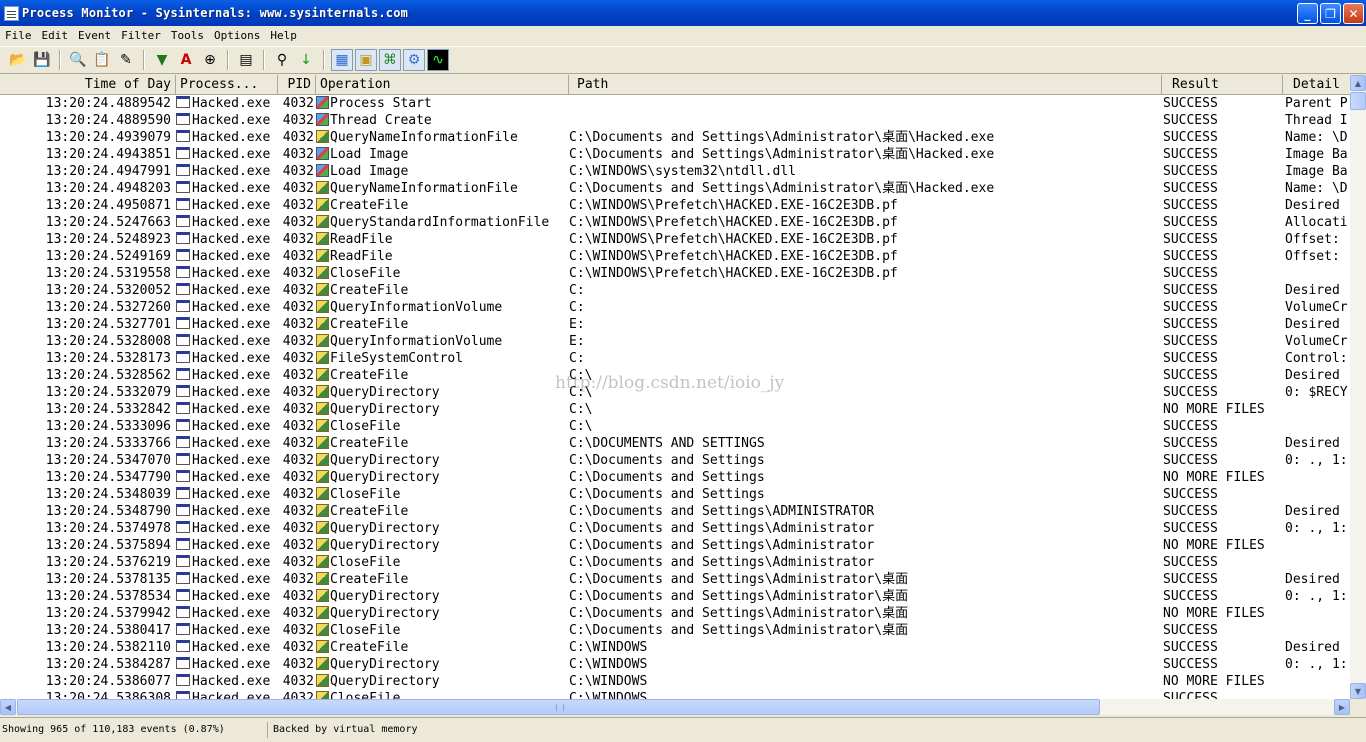 Image resolution: width=1366 pixels, height=742 pixels. I want to click on cell-operation: QueryNameInformationFile, so click(441, 137).